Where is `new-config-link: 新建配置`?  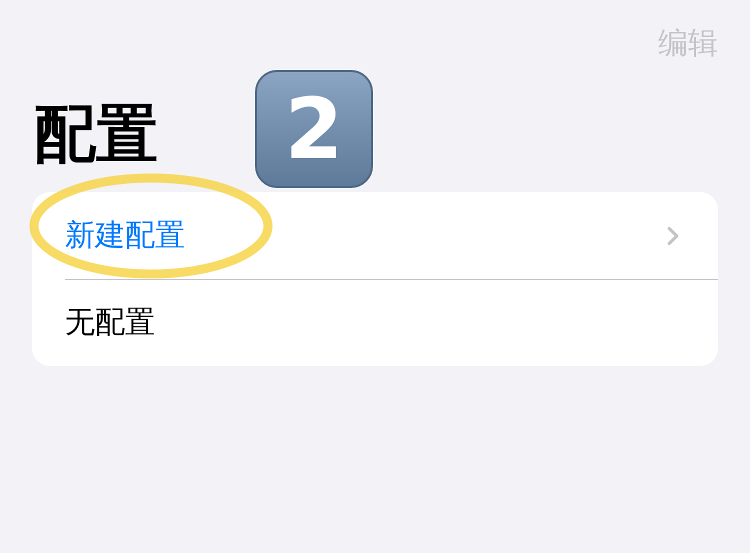
new-config-link: 新建配置 is located at coordinates (361, 235).